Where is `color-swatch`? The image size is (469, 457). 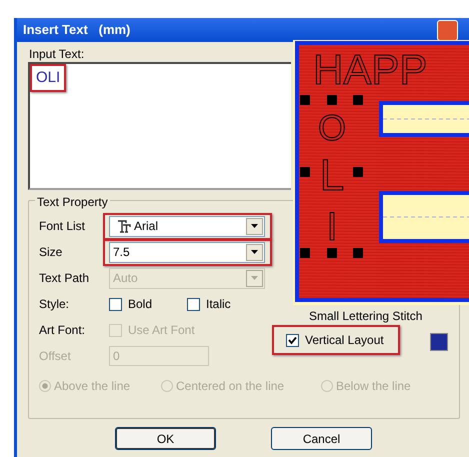 color-swatch is located at coordinates (439, 342).